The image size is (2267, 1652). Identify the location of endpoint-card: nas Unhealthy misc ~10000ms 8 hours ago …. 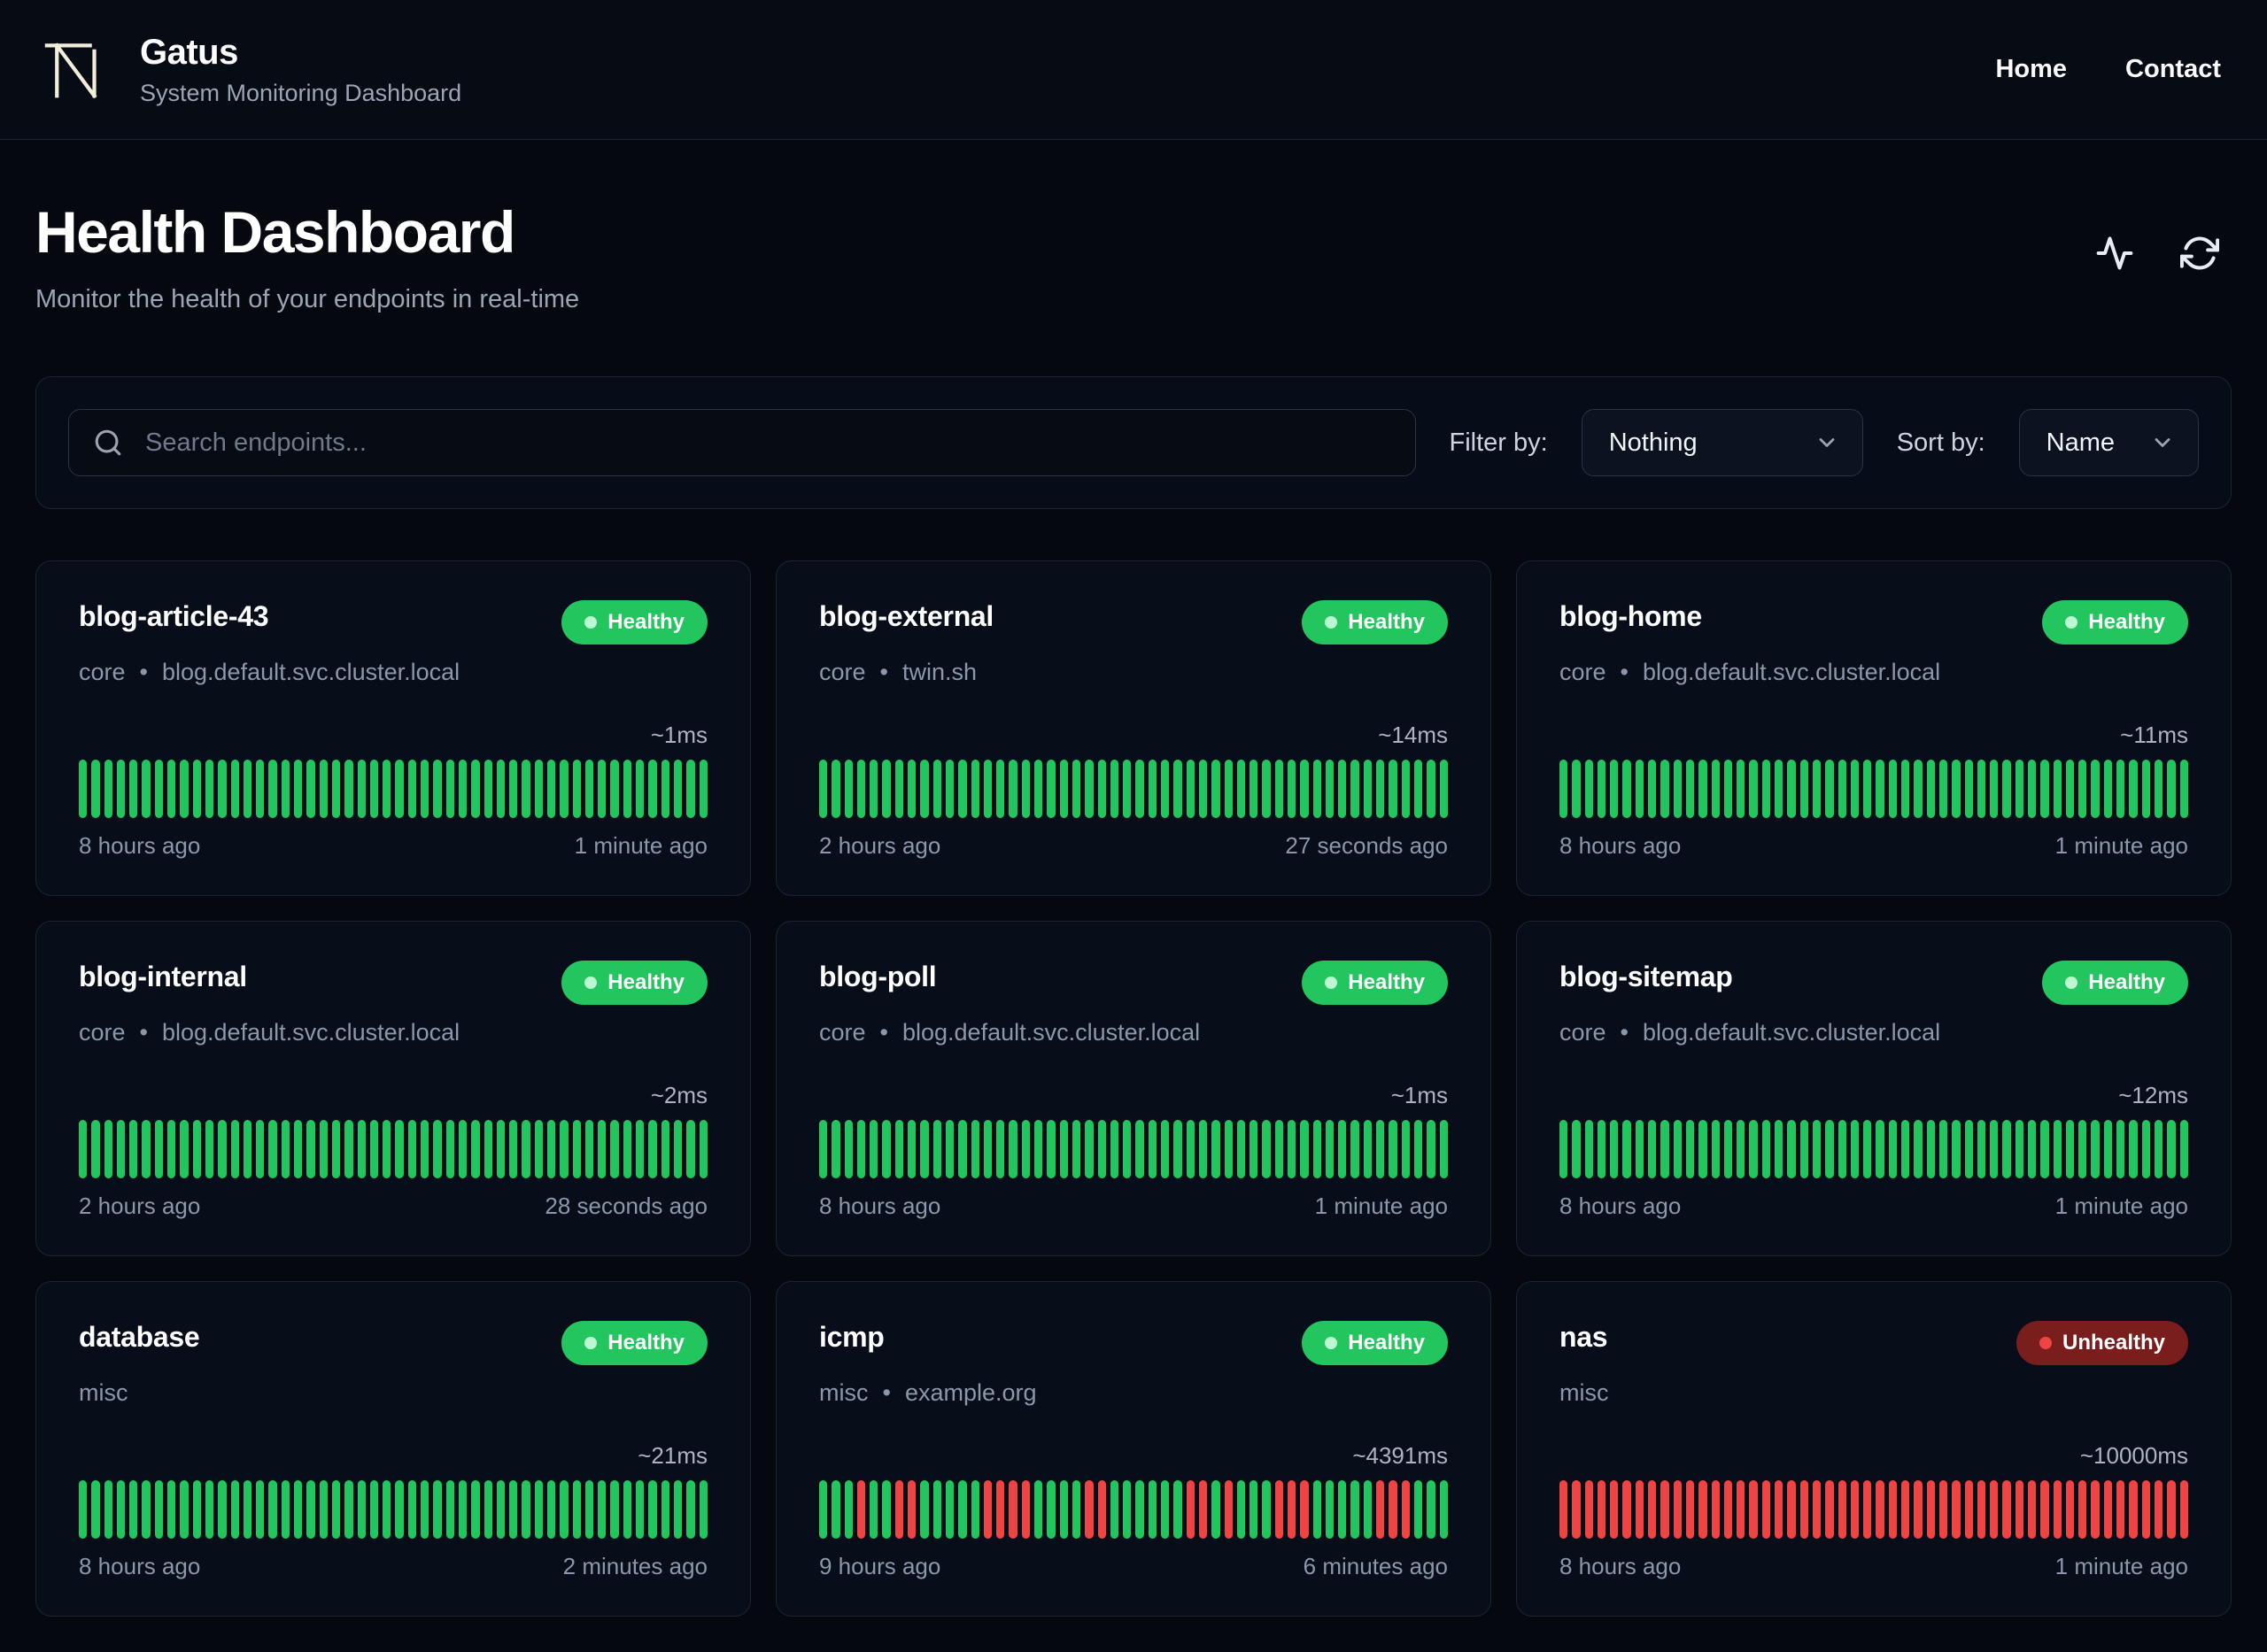
(1874, 1449).